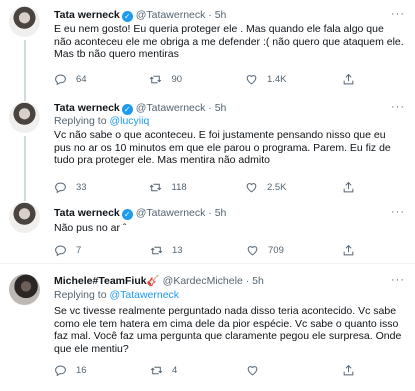 The image size is (415, 391). What do you see at coordinates (81, 370) in the screenshot?
I see `reply-count: 16` at bounding box center [81, 370].